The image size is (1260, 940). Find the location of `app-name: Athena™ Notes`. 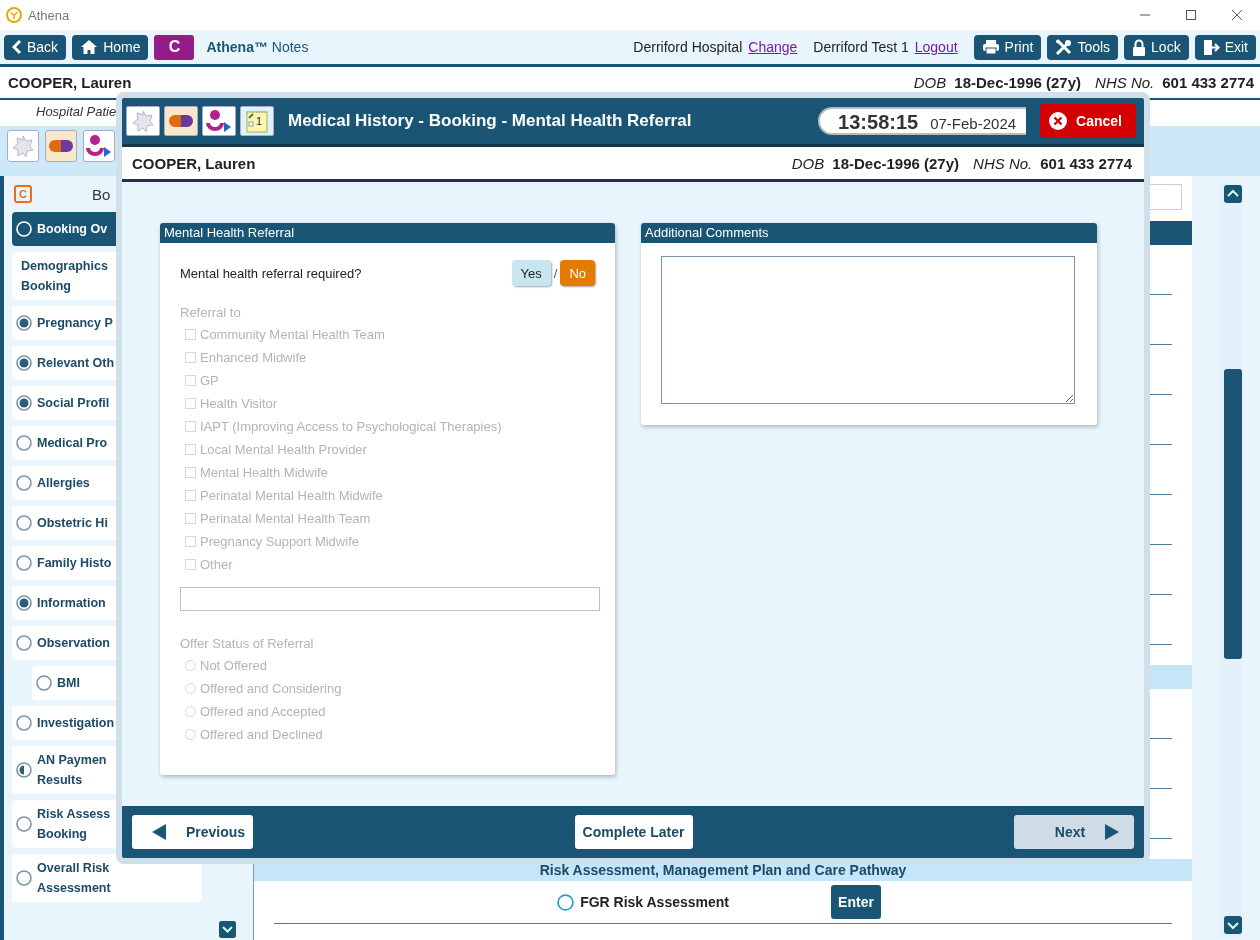

app-name: Athena™ Notes is located at coordinates (257, 47).